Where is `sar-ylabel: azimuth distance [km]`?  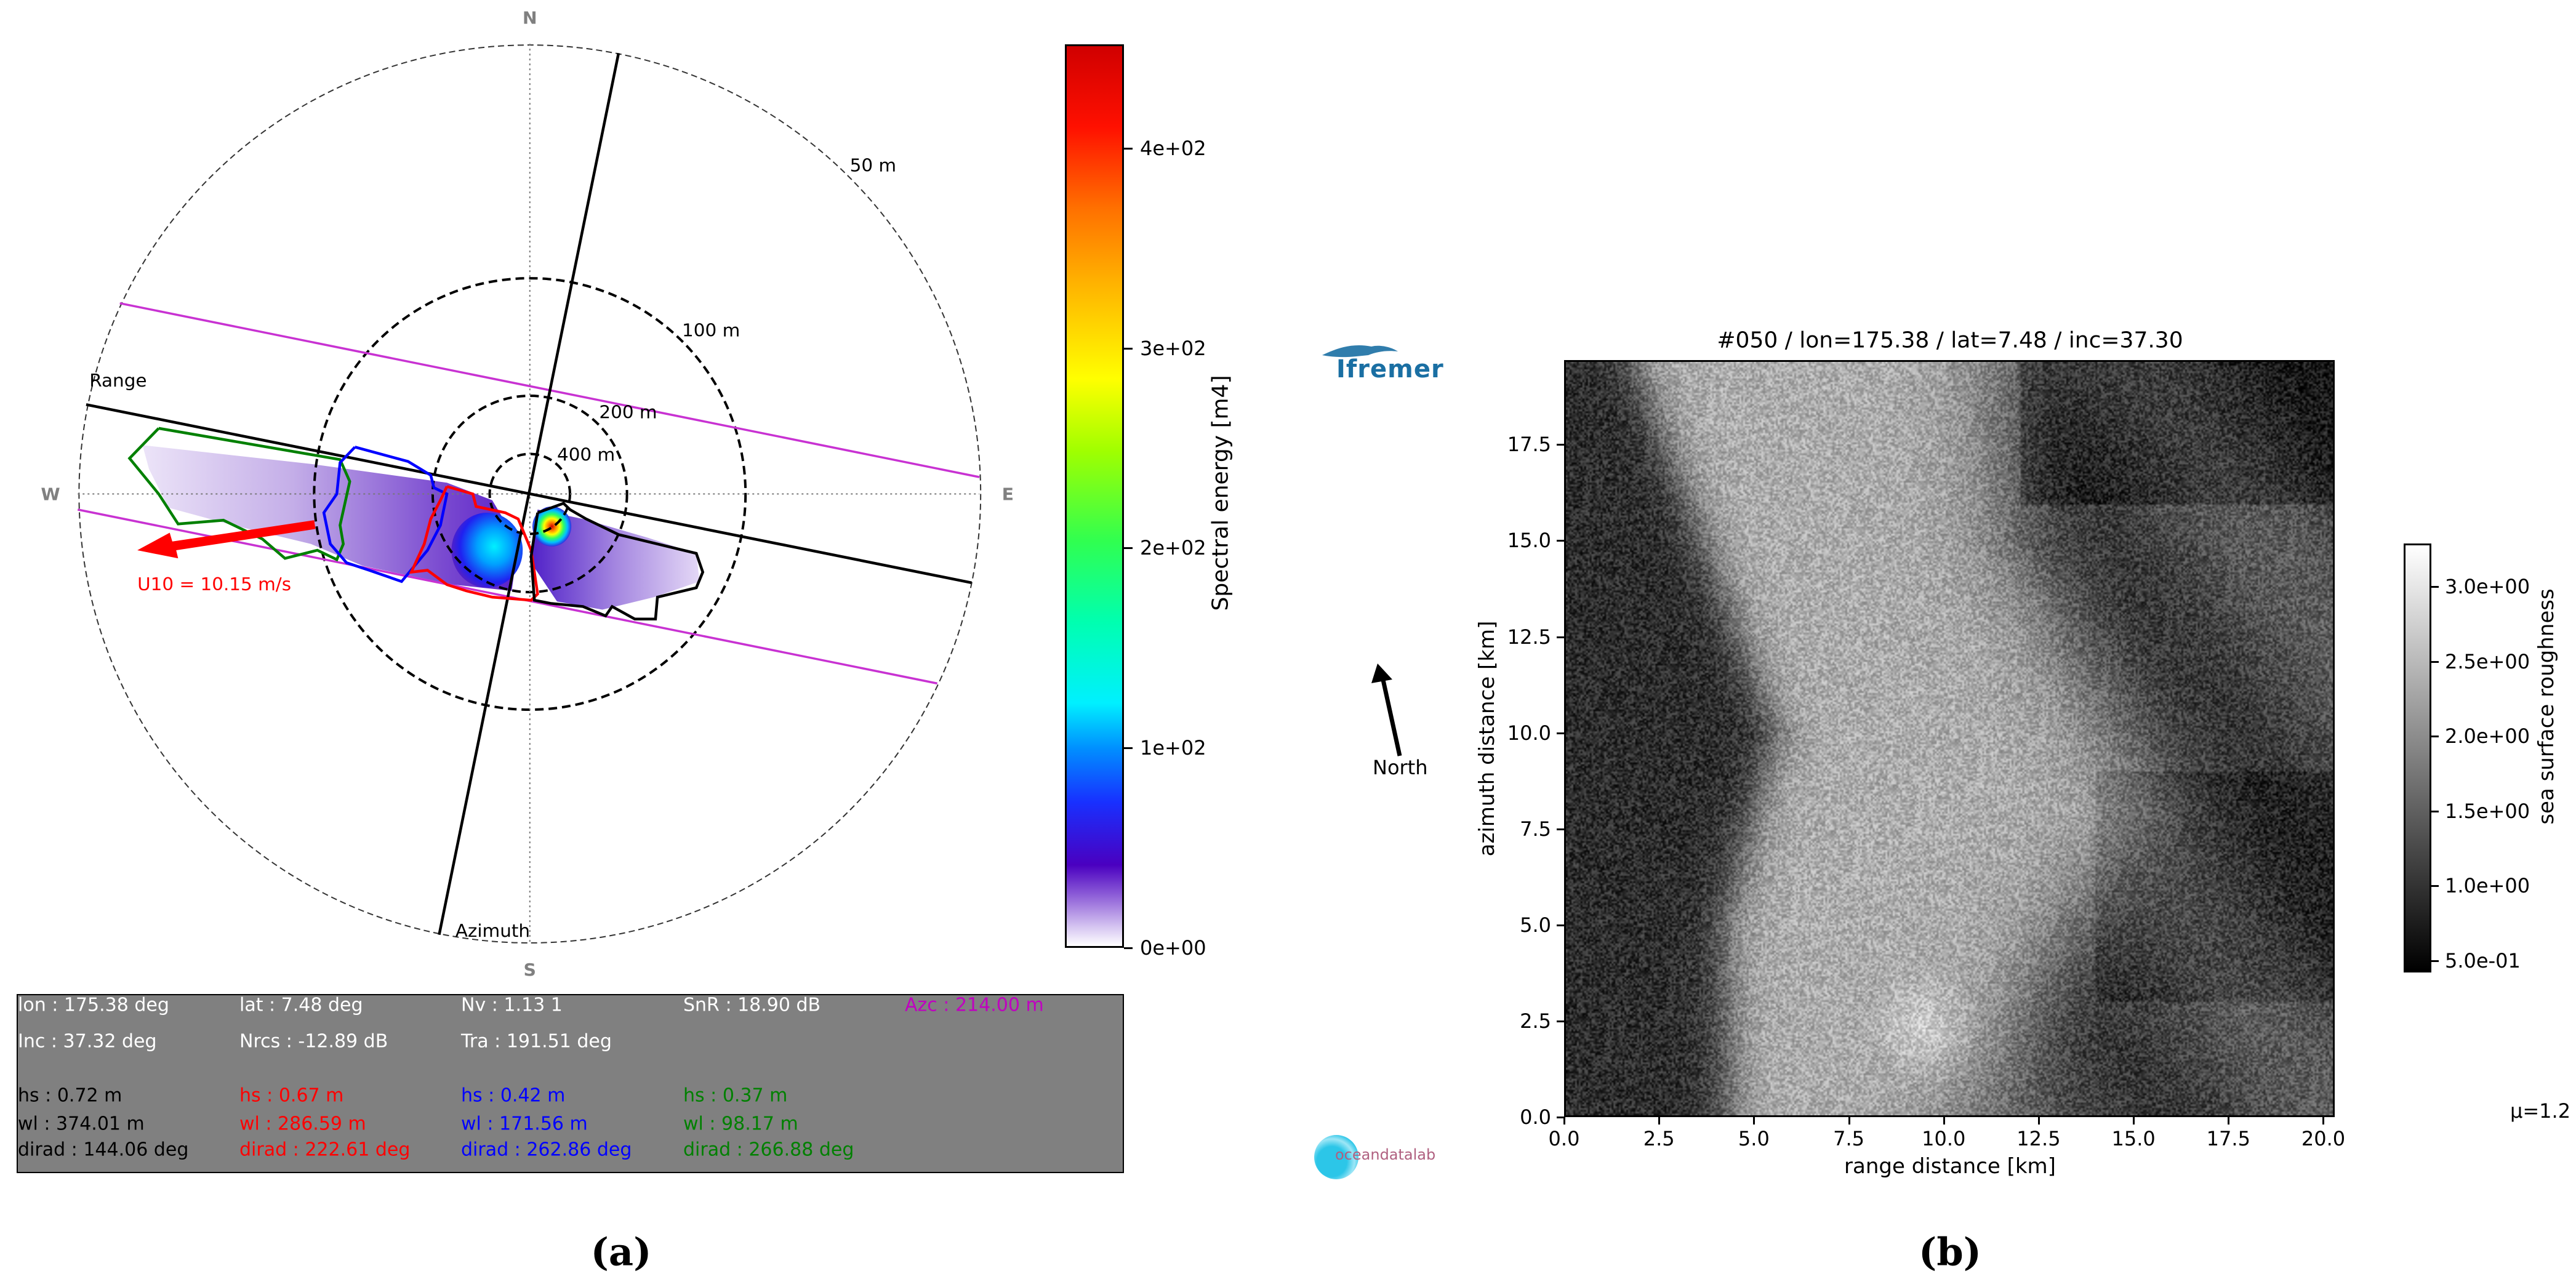
sar-ylabel: azimuth distance [km] is located at coordinates (1487, 738).